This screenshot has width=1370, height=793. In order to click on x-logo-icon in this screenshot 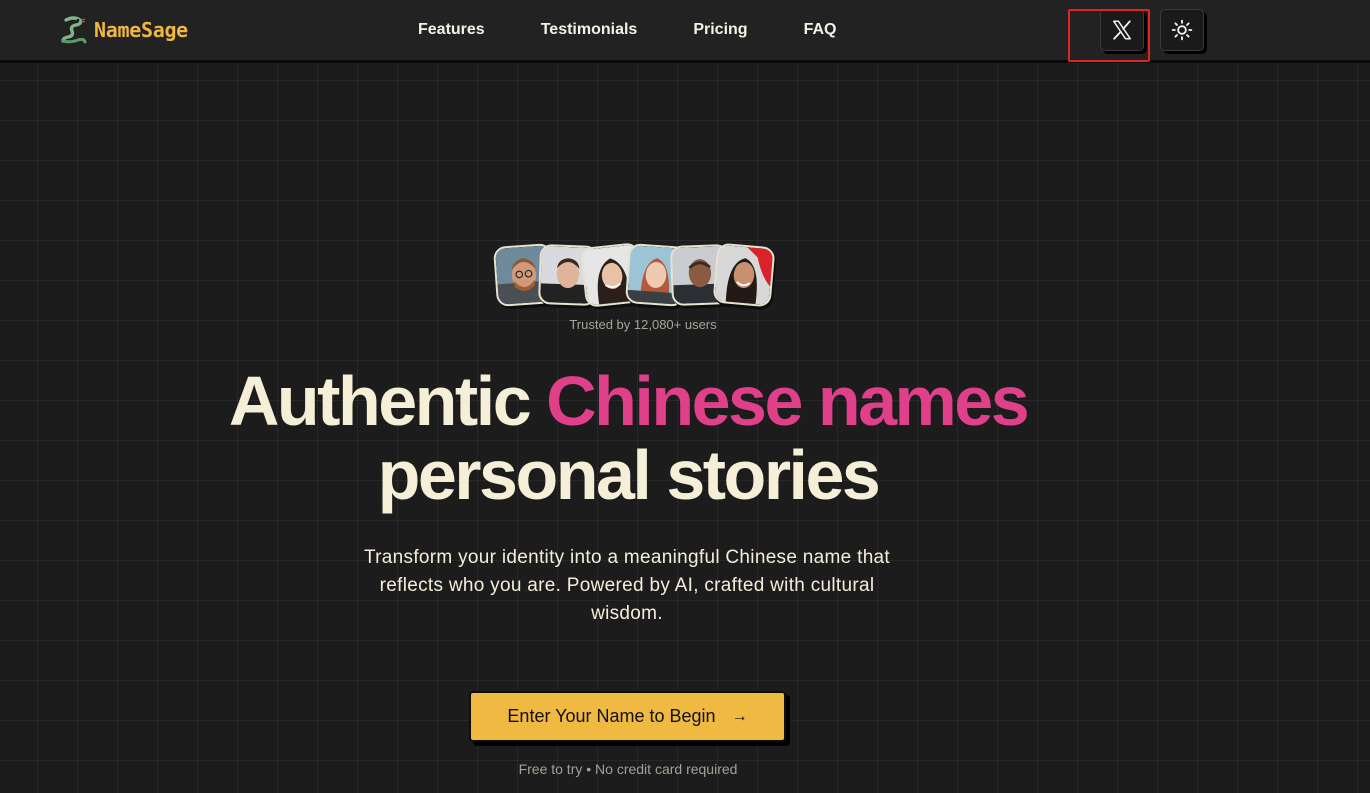, I will do `click(1122, 30)`.